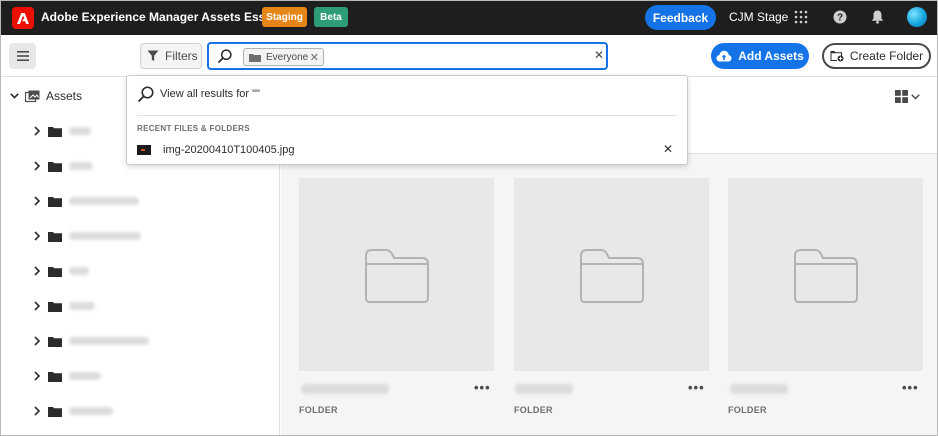 The width and height of the screenshot is (938, 436). Describe the element at coordinates (801, 17) in the screenshot. I see `apps-grid-icon` at that location.